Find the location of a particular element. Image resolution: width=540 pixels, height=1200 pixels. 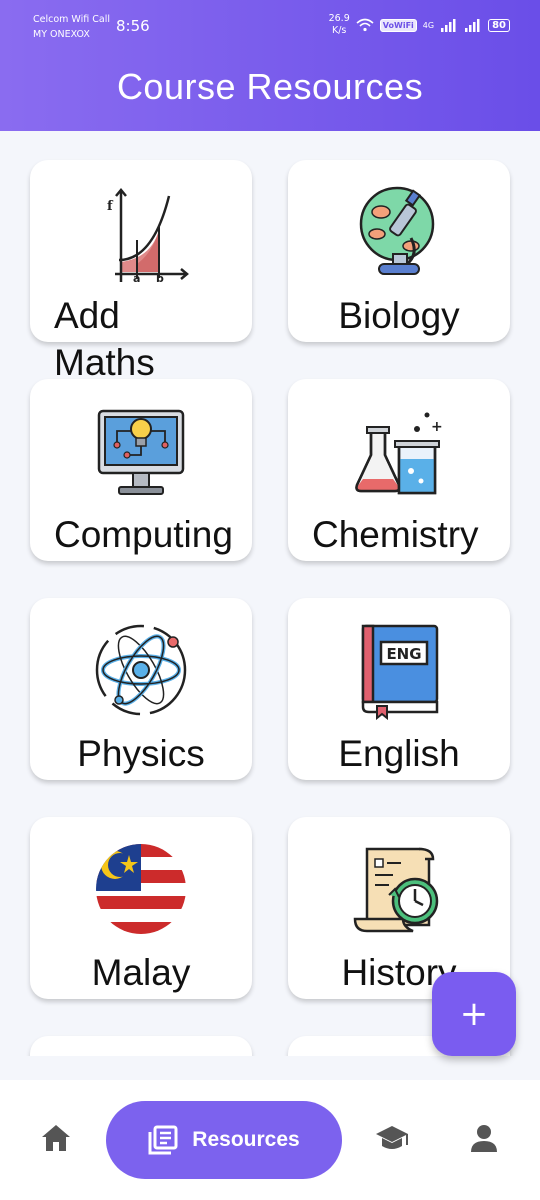

course-card-chemistry: + Chemistry is located at coordinates (399, 470).